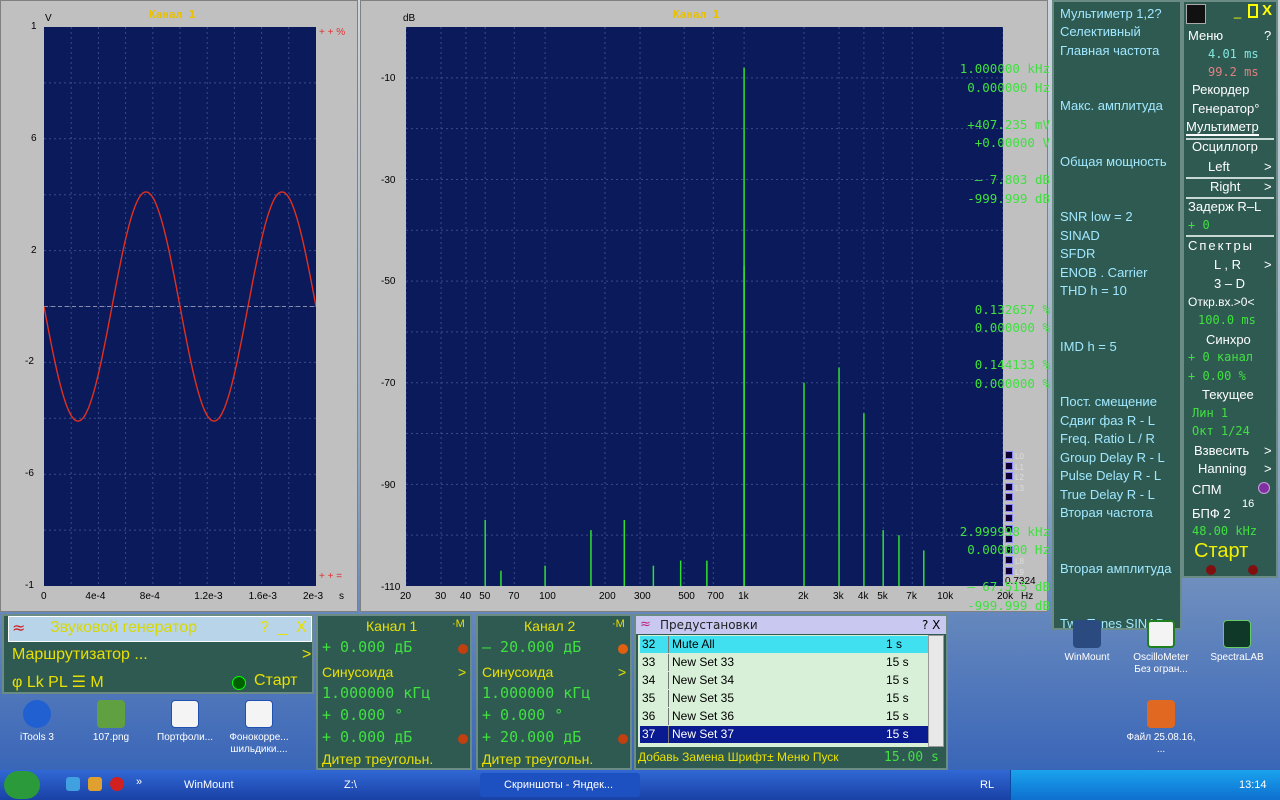 The image size is (1280, 800). Describe the element at coordinates (301, 628) in the screenshot. I see `generator-close: X` at that location.